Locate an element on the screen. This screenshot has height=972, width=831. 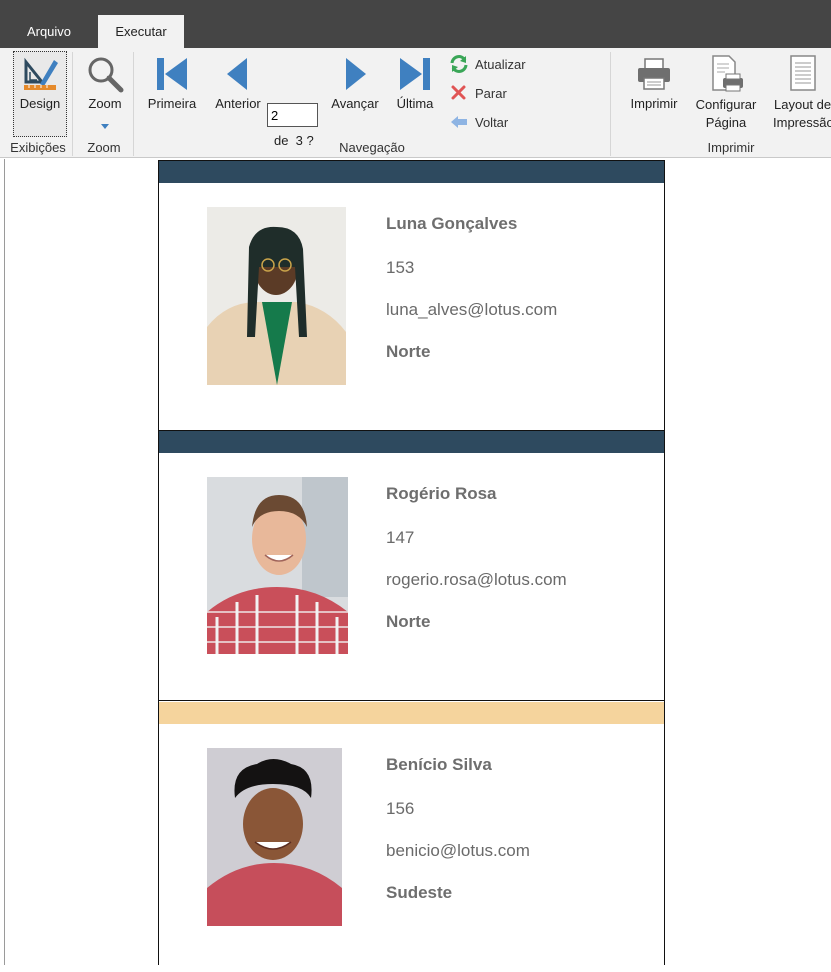
refresh-icon is located at coordinates (459, 64).